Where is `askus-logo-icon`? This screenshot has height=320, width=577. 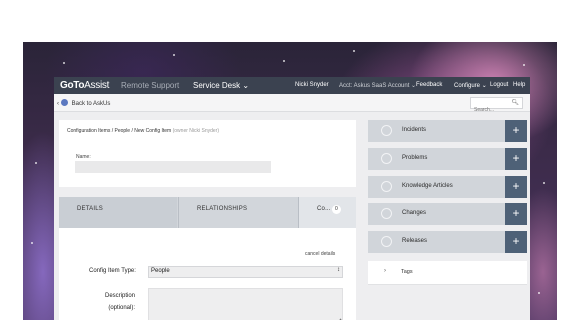
askus-logo-icon is located at coordinates (64, 102).